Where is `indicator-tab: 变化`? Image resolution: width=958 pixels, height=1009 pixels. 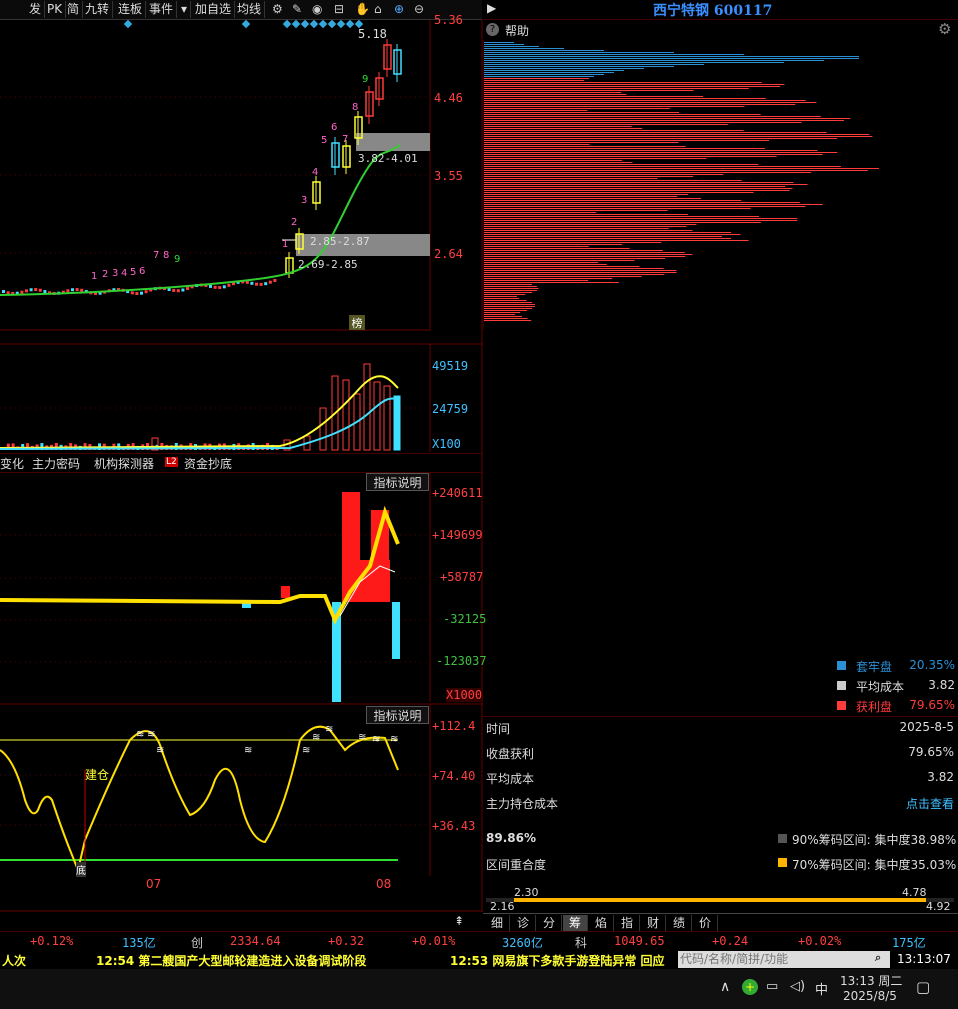
indicator-tab: 变化 is located at coordinates (12, 463).